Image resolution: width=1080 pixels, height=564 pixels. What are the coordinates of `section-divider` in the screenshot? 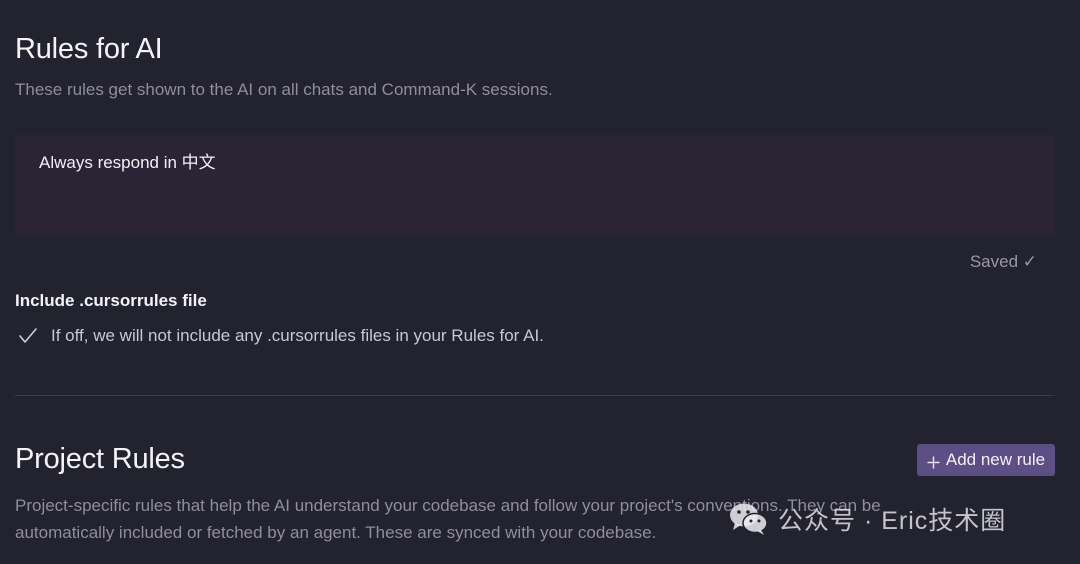 It's located at (535, 395).